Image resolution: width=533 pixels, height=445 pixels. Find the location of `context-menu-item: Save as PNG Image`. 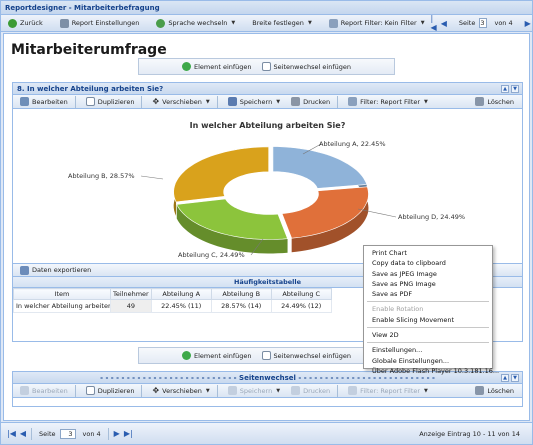

context-menu-item: Save as PNG Image is located at coordinates (428, 284).